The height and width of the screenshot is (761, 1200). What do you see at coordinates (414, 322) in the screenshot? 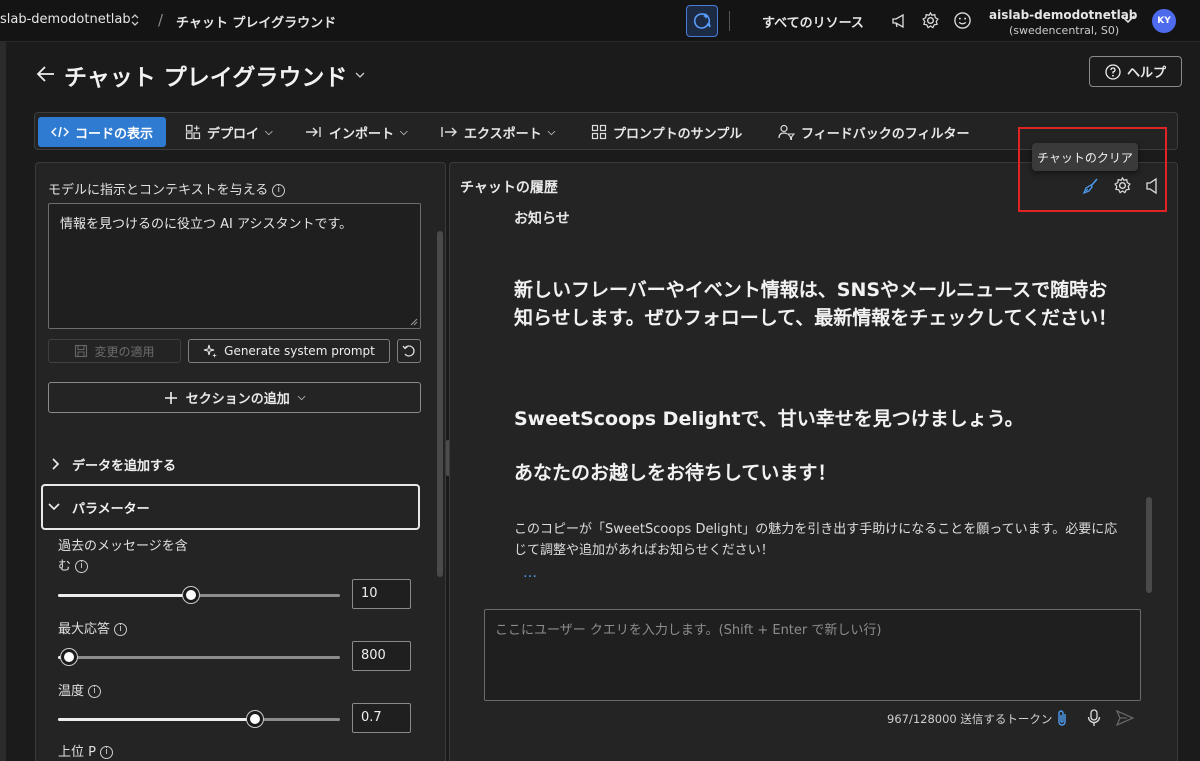
I see `resize-grip-icon` at bounding box center [414, 322].